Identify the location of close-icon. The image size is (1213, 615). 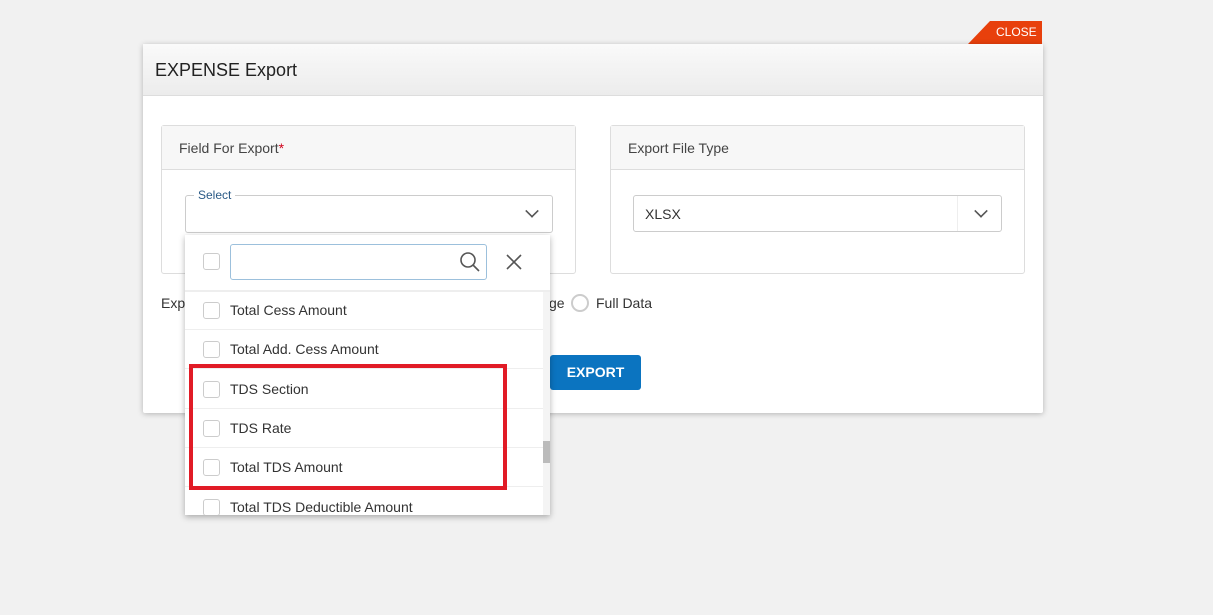
(514, 262).